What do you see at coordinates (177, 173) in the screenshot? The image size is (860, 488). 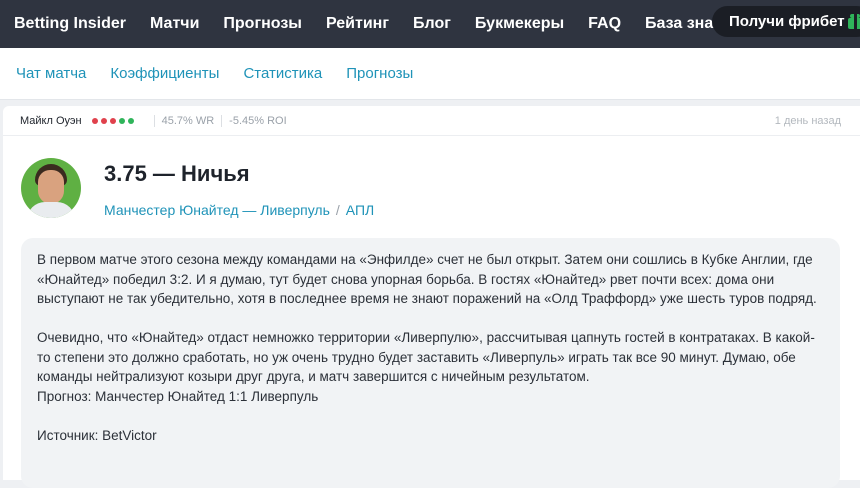 I see `prediction-title: 3.75 — Ничья` at bounding box center [177, 173].